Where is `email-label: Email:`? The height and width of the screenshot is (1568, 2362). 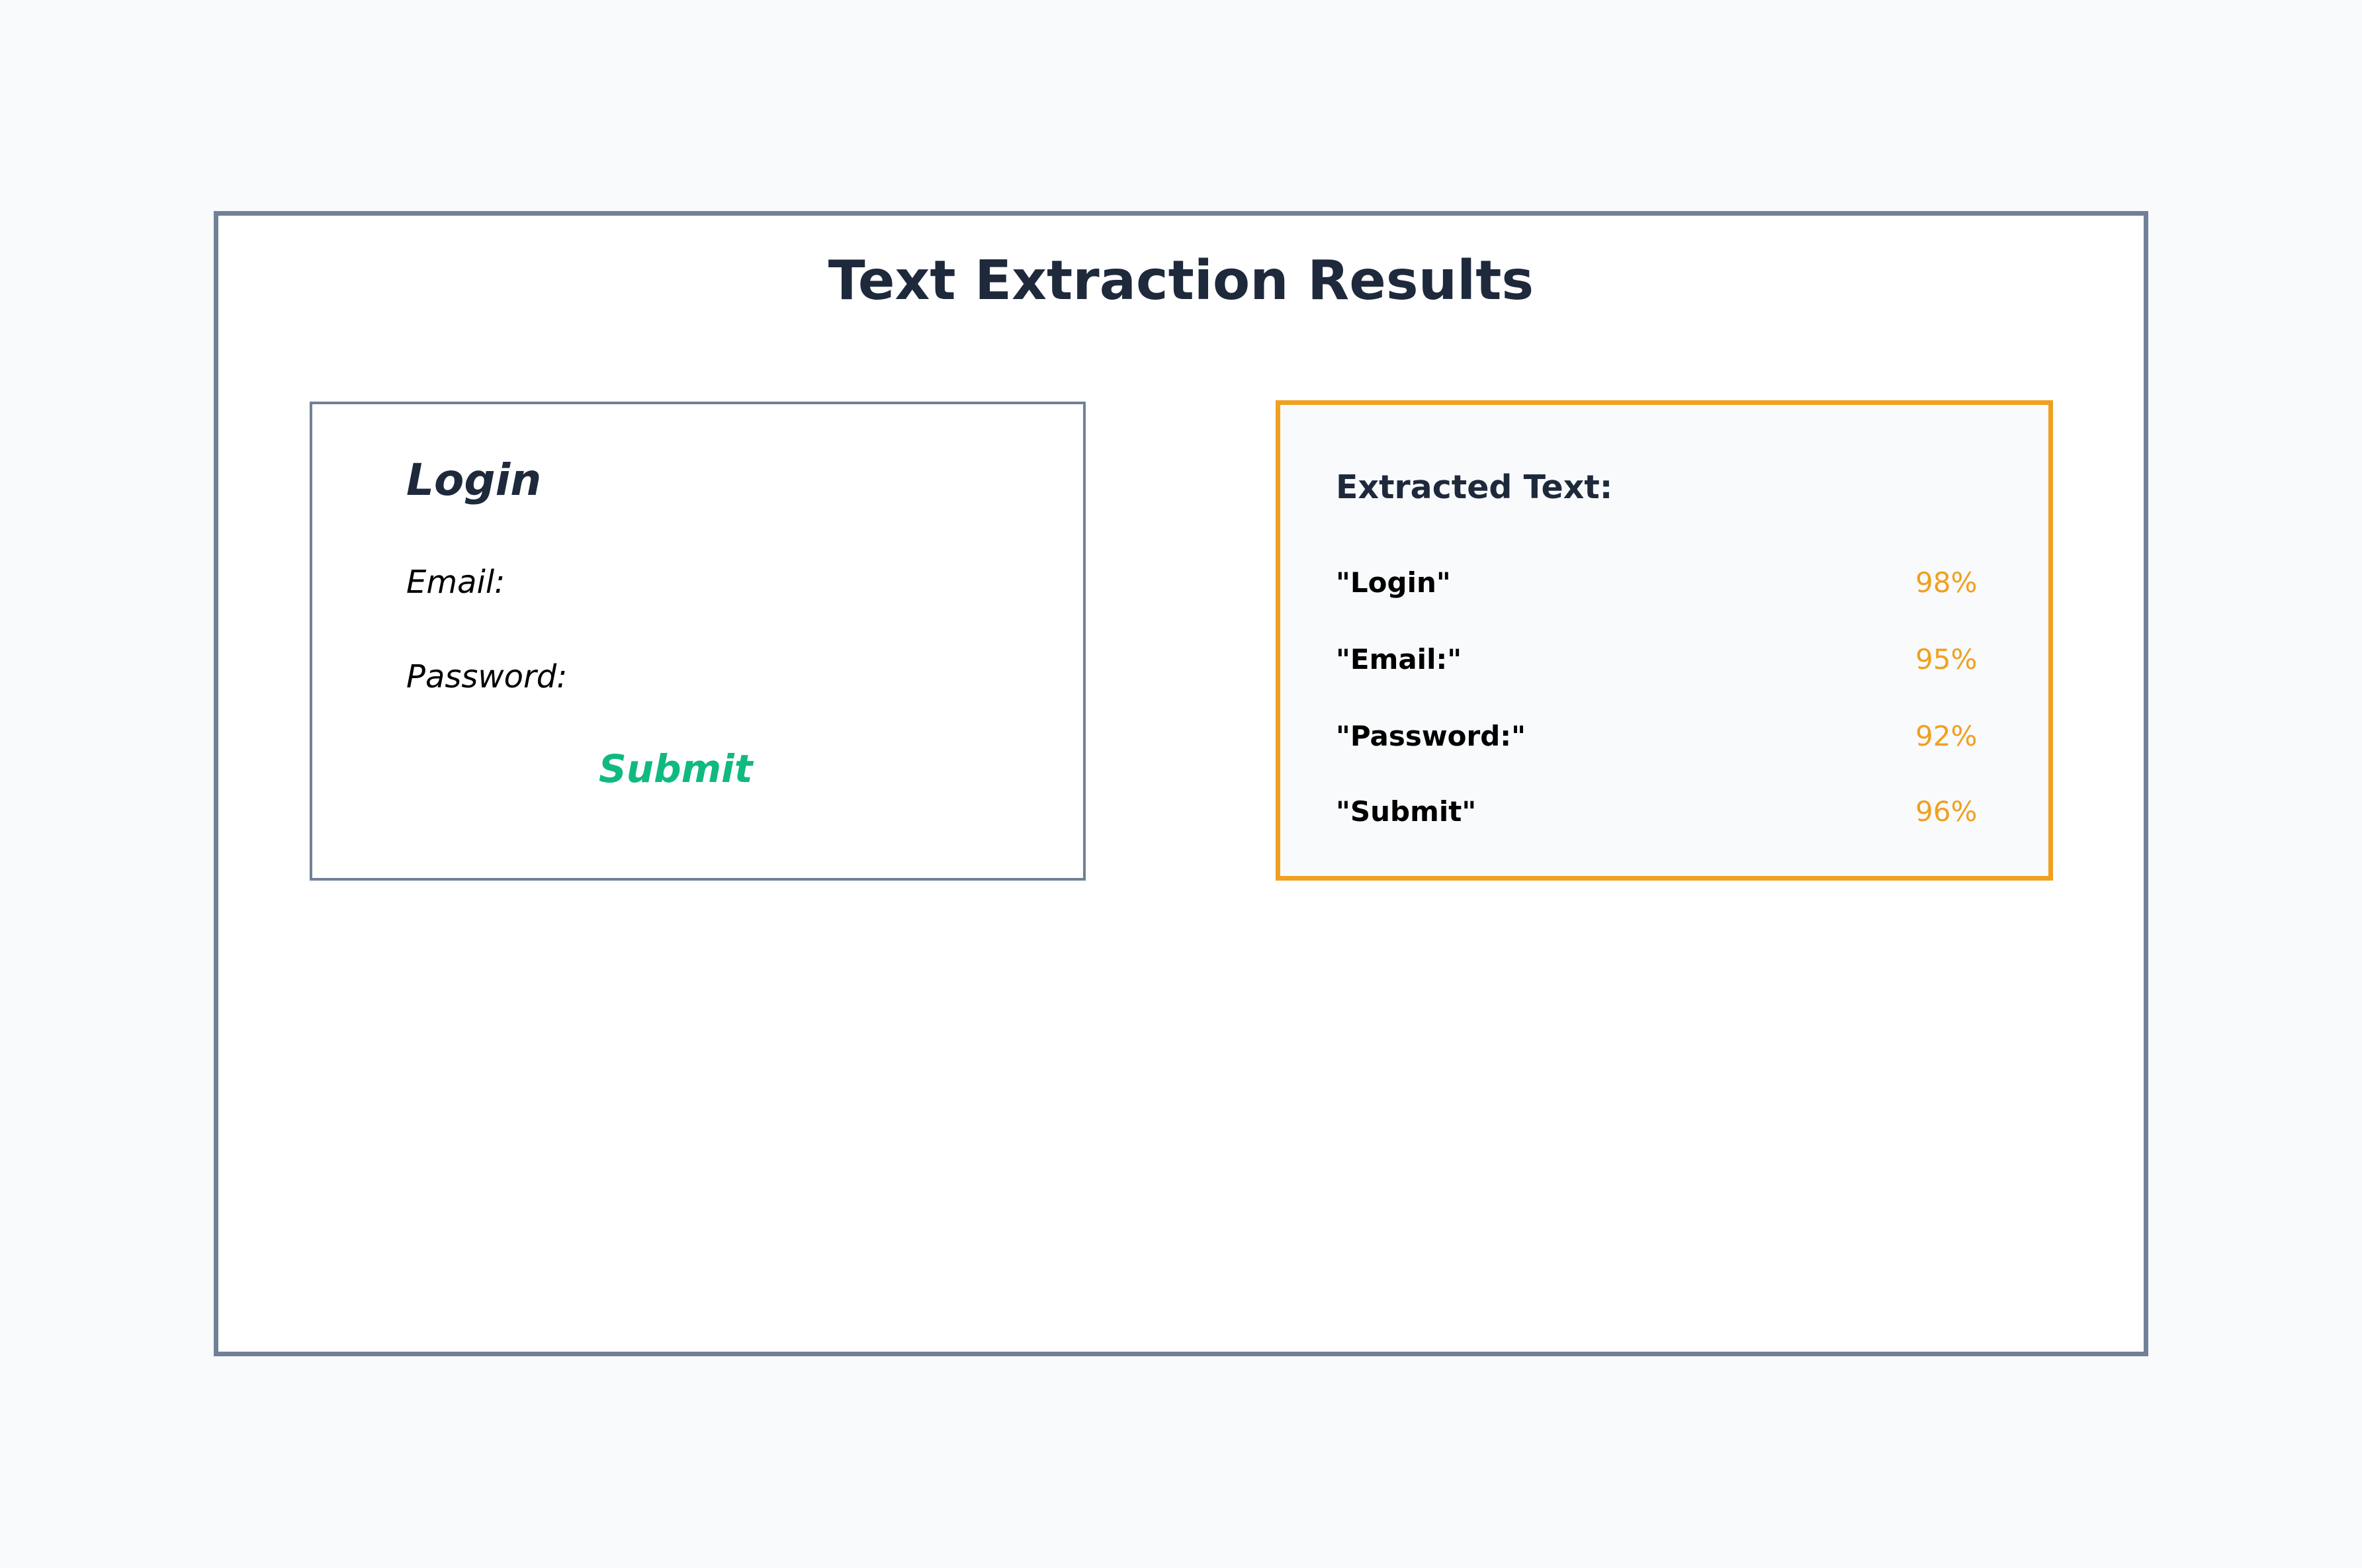
email-label: Email: is located at coordinates (455, 582).